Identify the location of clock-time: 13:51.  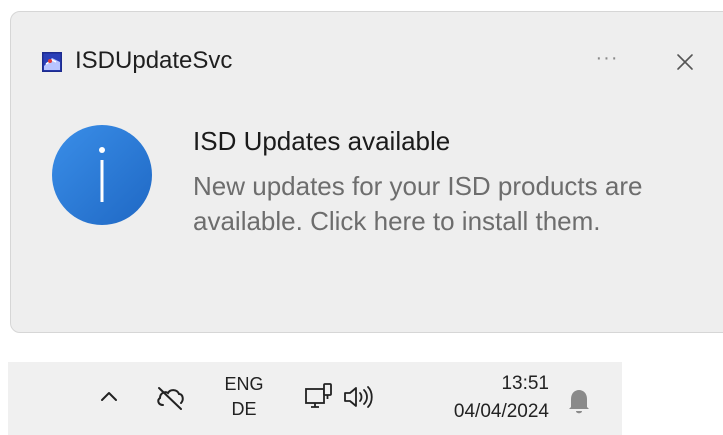
(525, 383).